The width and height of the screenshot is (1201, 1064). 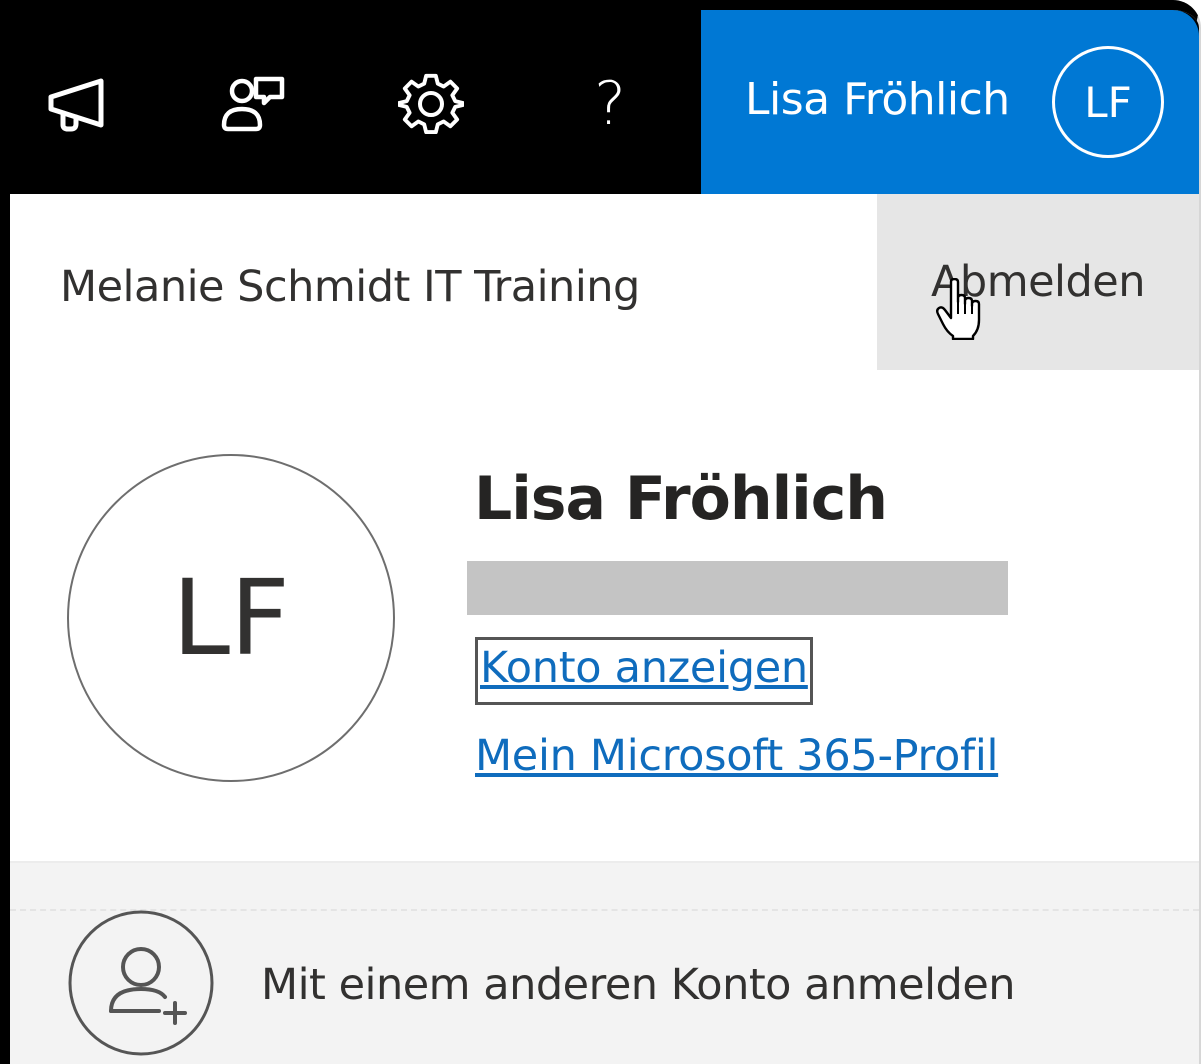 I want to click on add-person-icon, so click(x=141, y=983).